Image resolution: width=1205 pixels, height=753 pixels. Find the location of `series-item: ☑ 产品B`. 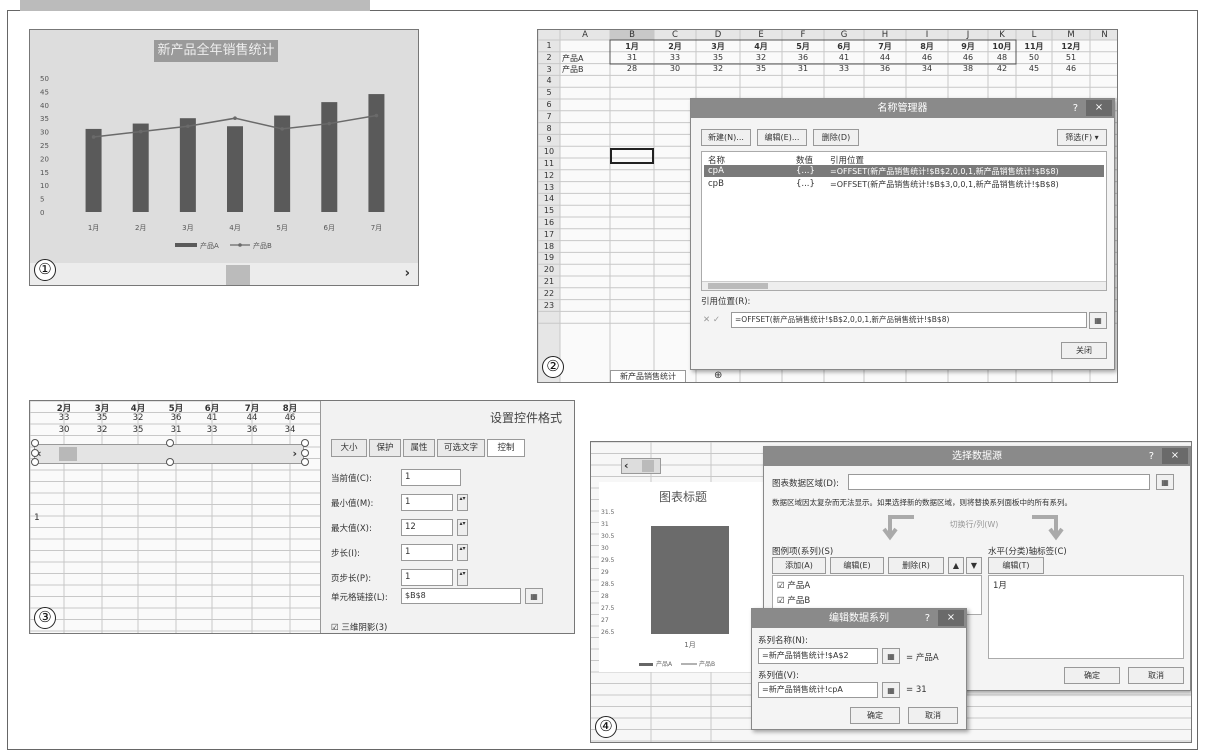

series-item: ☑ 产品B is located at coordinates (793, 600).